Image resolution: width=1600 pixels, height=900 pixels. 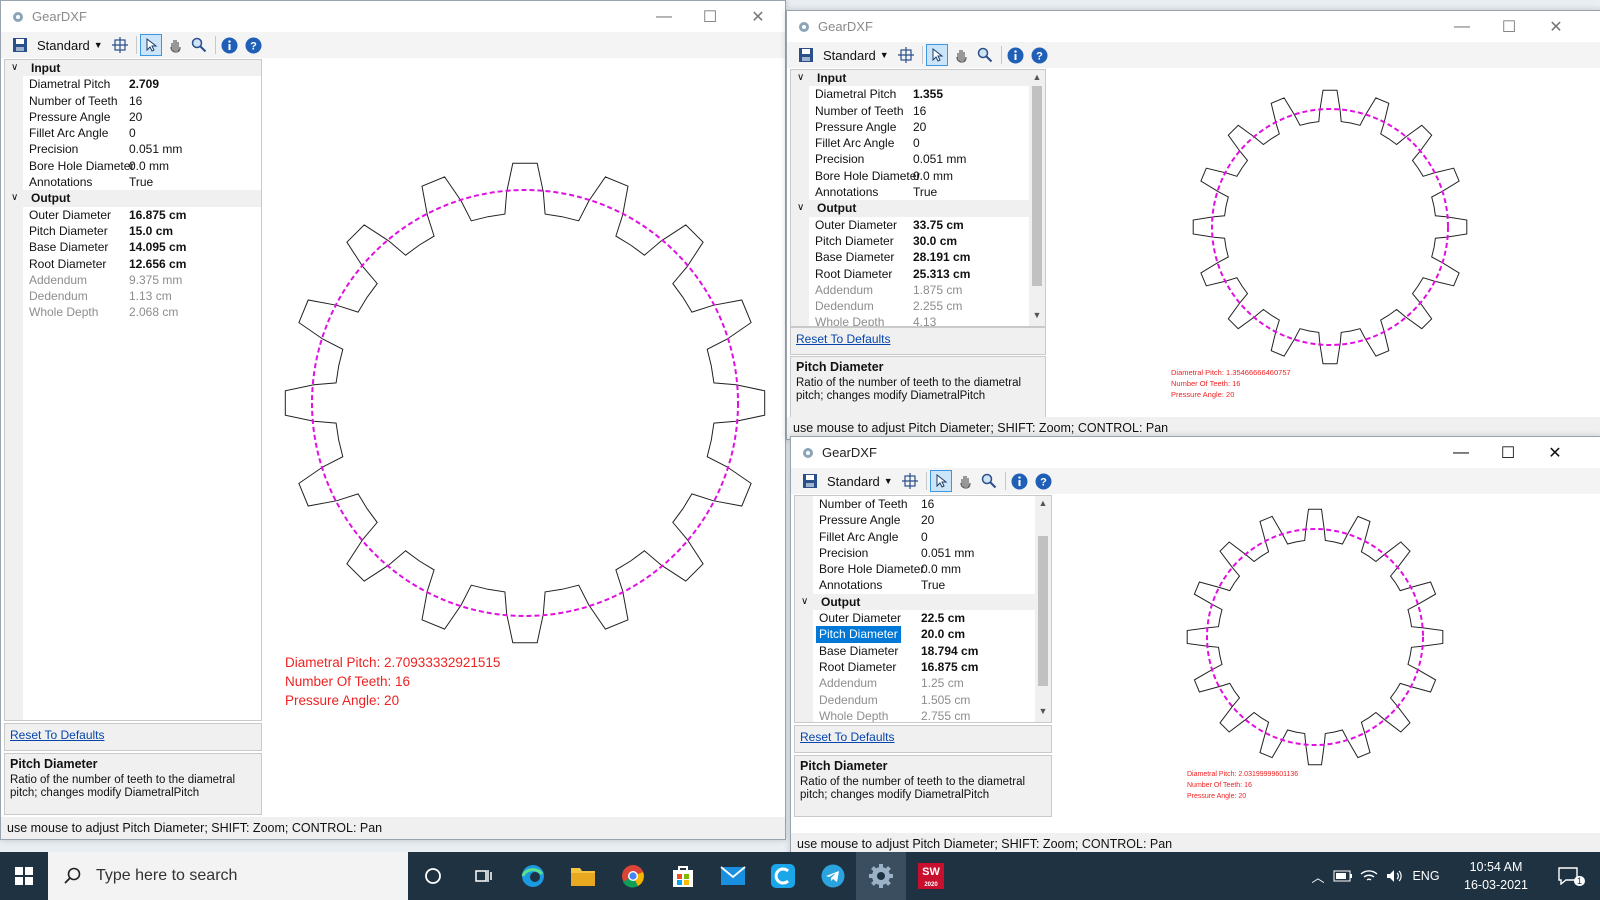 I want to click on property-value: 18.794 cm, so click(x=949, y=651).